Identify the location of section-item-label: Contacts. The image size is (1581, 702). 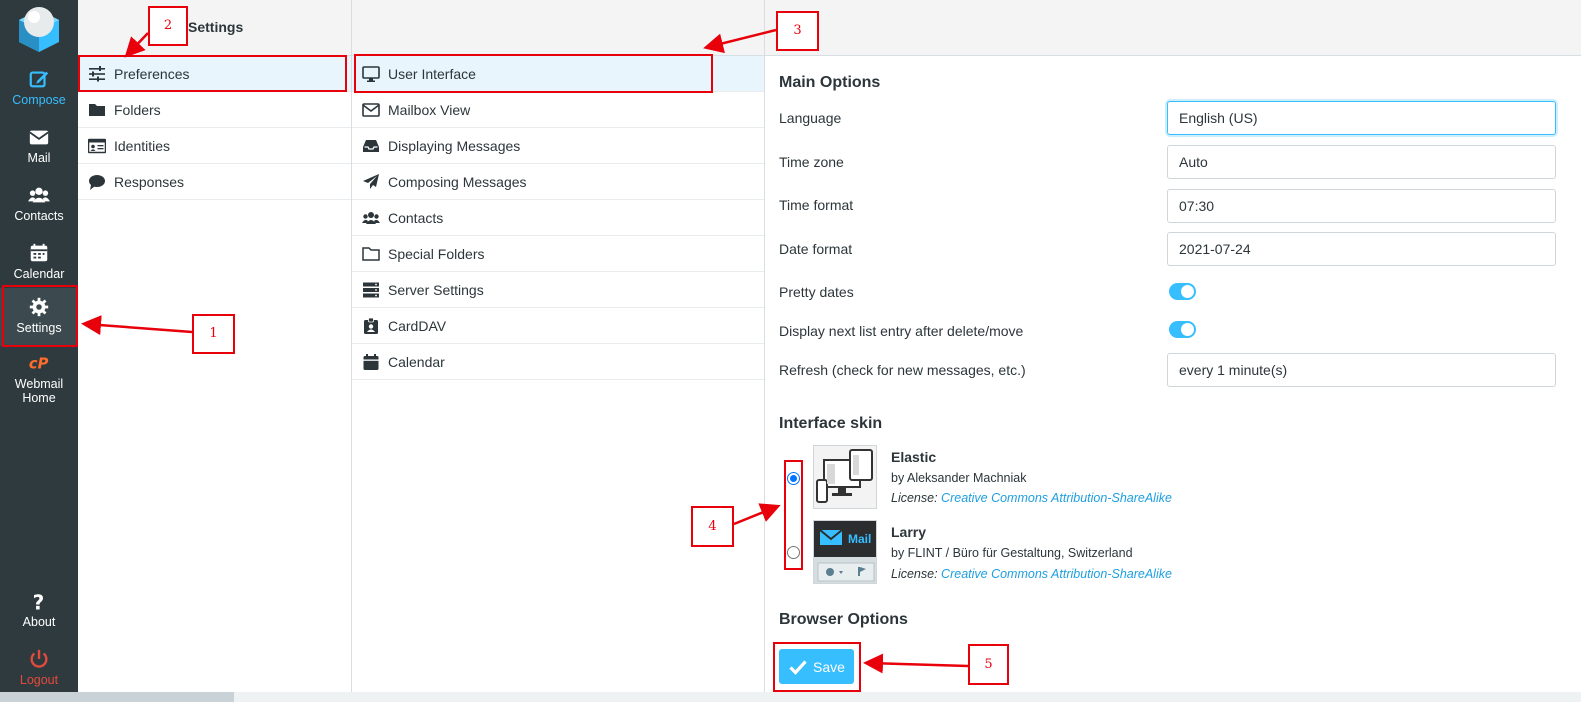
(416, 218).